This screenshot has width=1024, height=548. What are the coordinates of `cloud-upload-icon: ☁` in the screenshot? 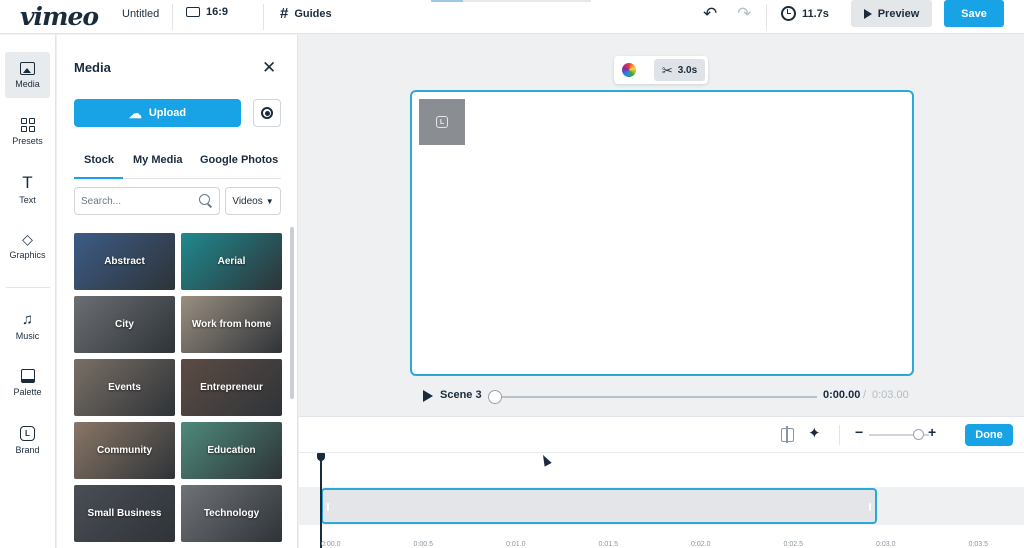 It's located at (135, 113).